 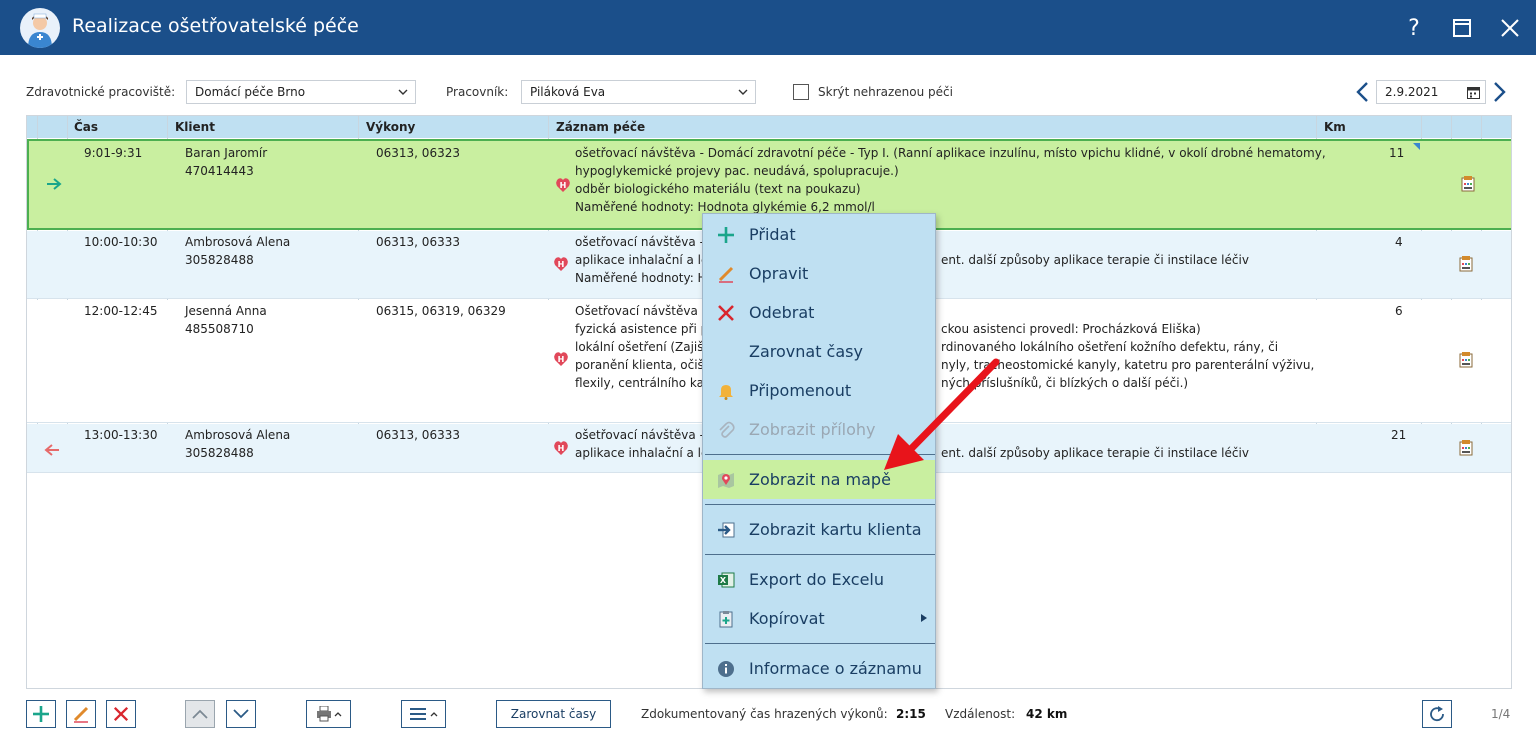 What do you see at coordinates (219, 329) in the screenshot?
I see `cell-client-id: 485508710` at bounding box center [219, 329].